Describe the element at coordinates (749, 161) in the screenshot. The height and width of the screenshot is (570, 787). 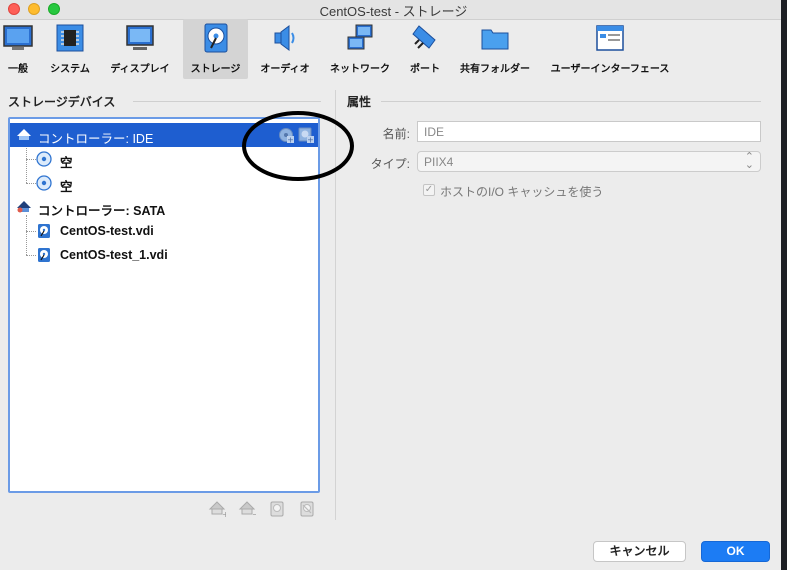
I see `select-stepper-icon: ⌃ ⌄` at that location.